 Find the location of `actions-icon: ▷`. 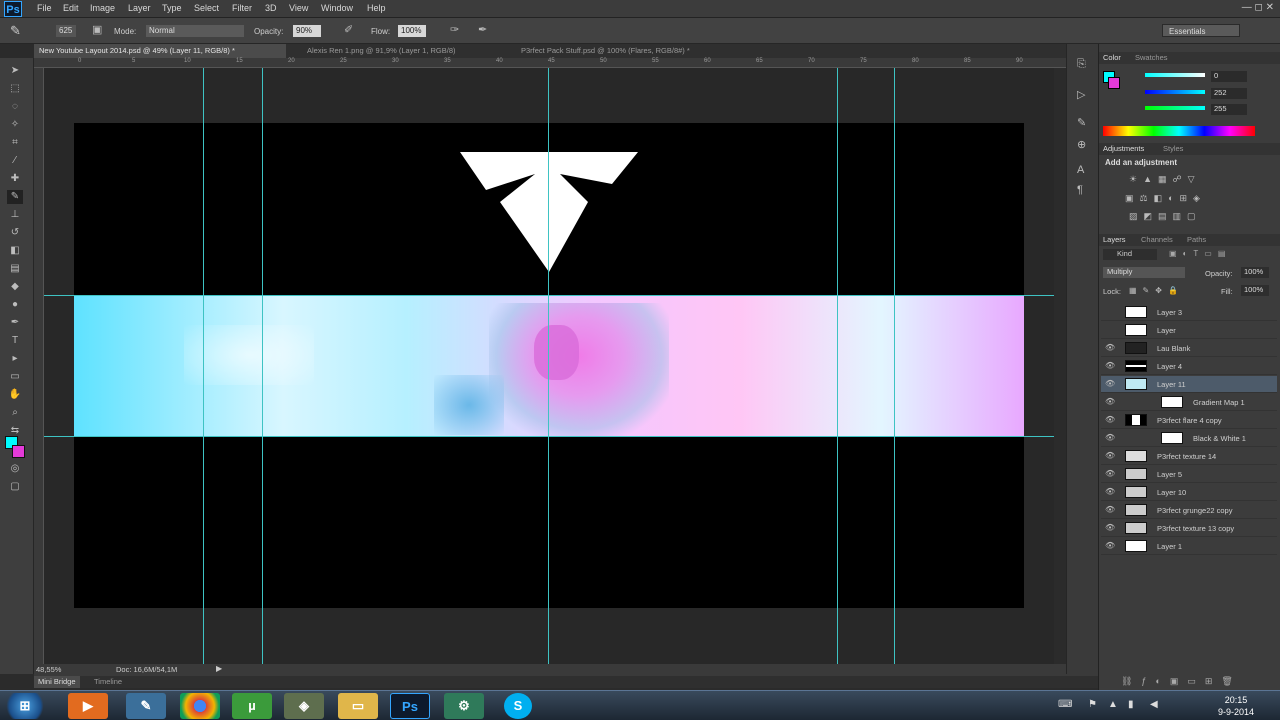

actions-icon: ▷ is located at coordinates (1081, 94).